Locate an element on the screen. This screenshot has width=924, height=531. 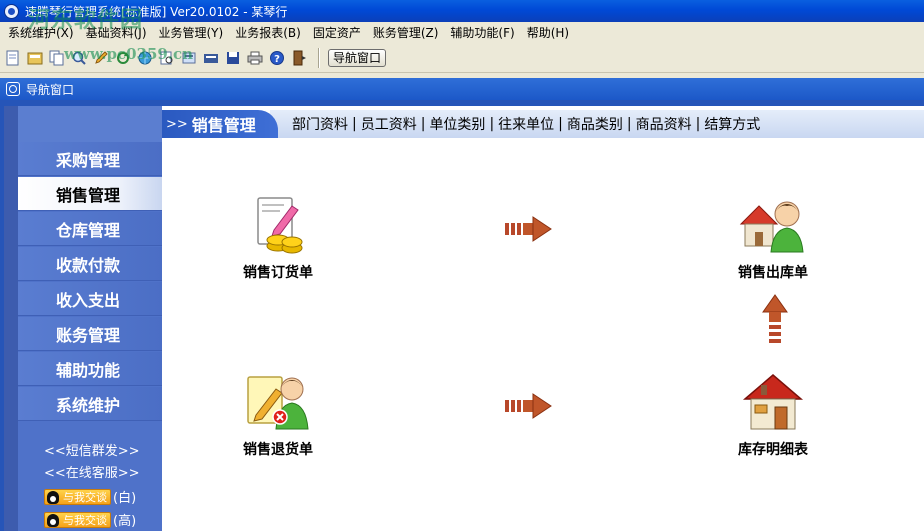
edit-icon is located at coordinates (101, 58).